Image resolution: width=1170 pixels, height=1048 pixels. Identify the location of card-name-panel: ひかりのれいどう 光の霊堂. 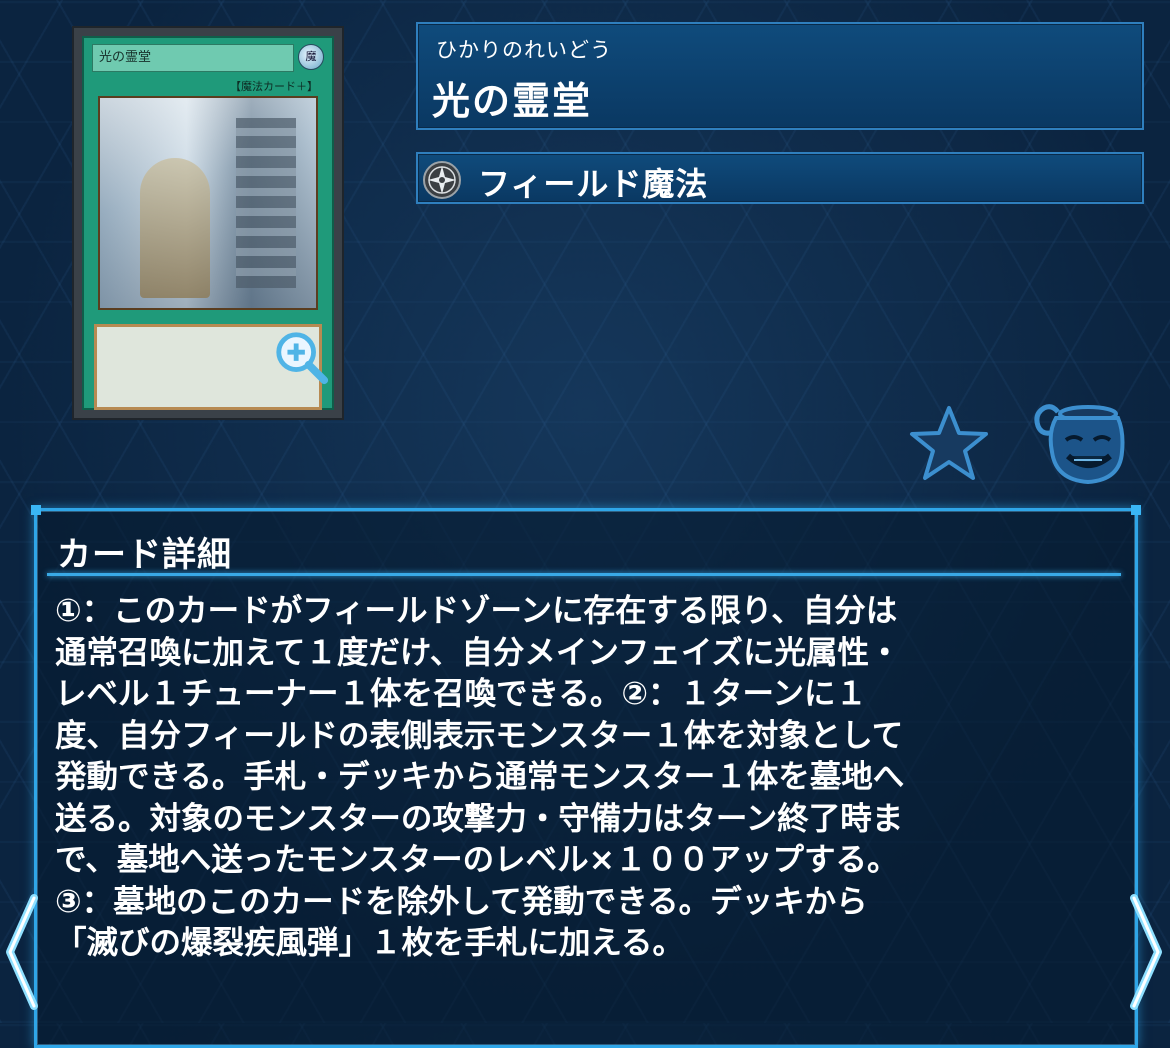
(780, 76).